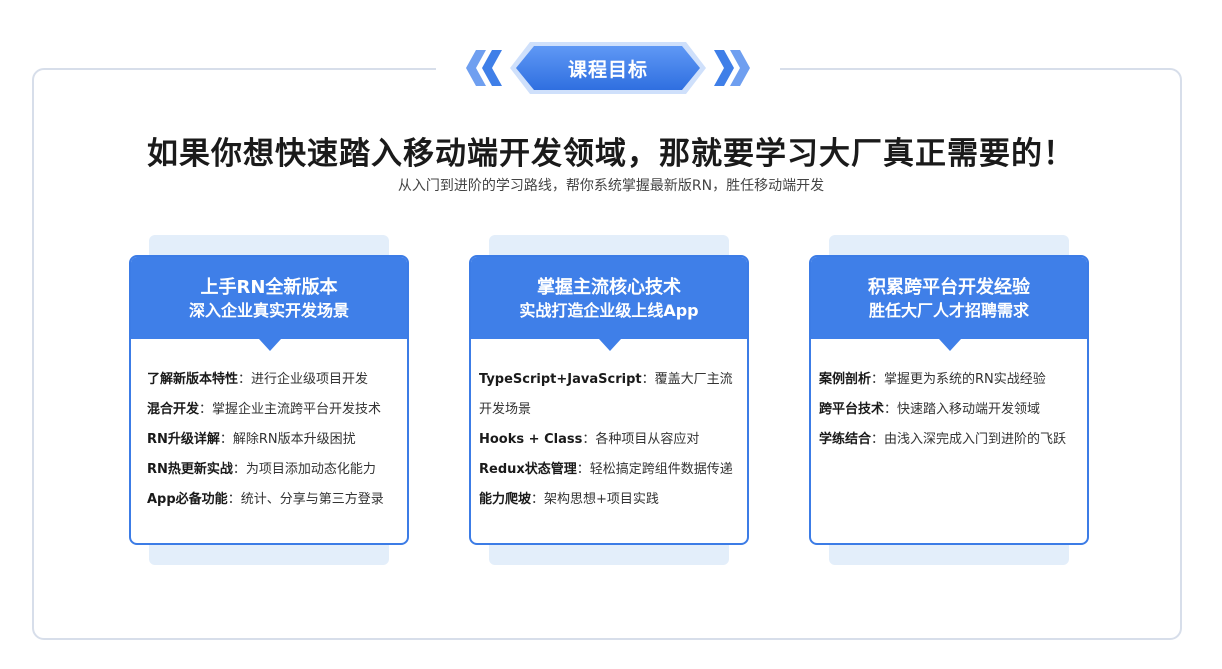 This screenshot has height=669, width=1222. What do you see at coordinates (190, 469) in the screenshot?
I see `item-key: RN热更新实战` at bounding box center [190, 469].